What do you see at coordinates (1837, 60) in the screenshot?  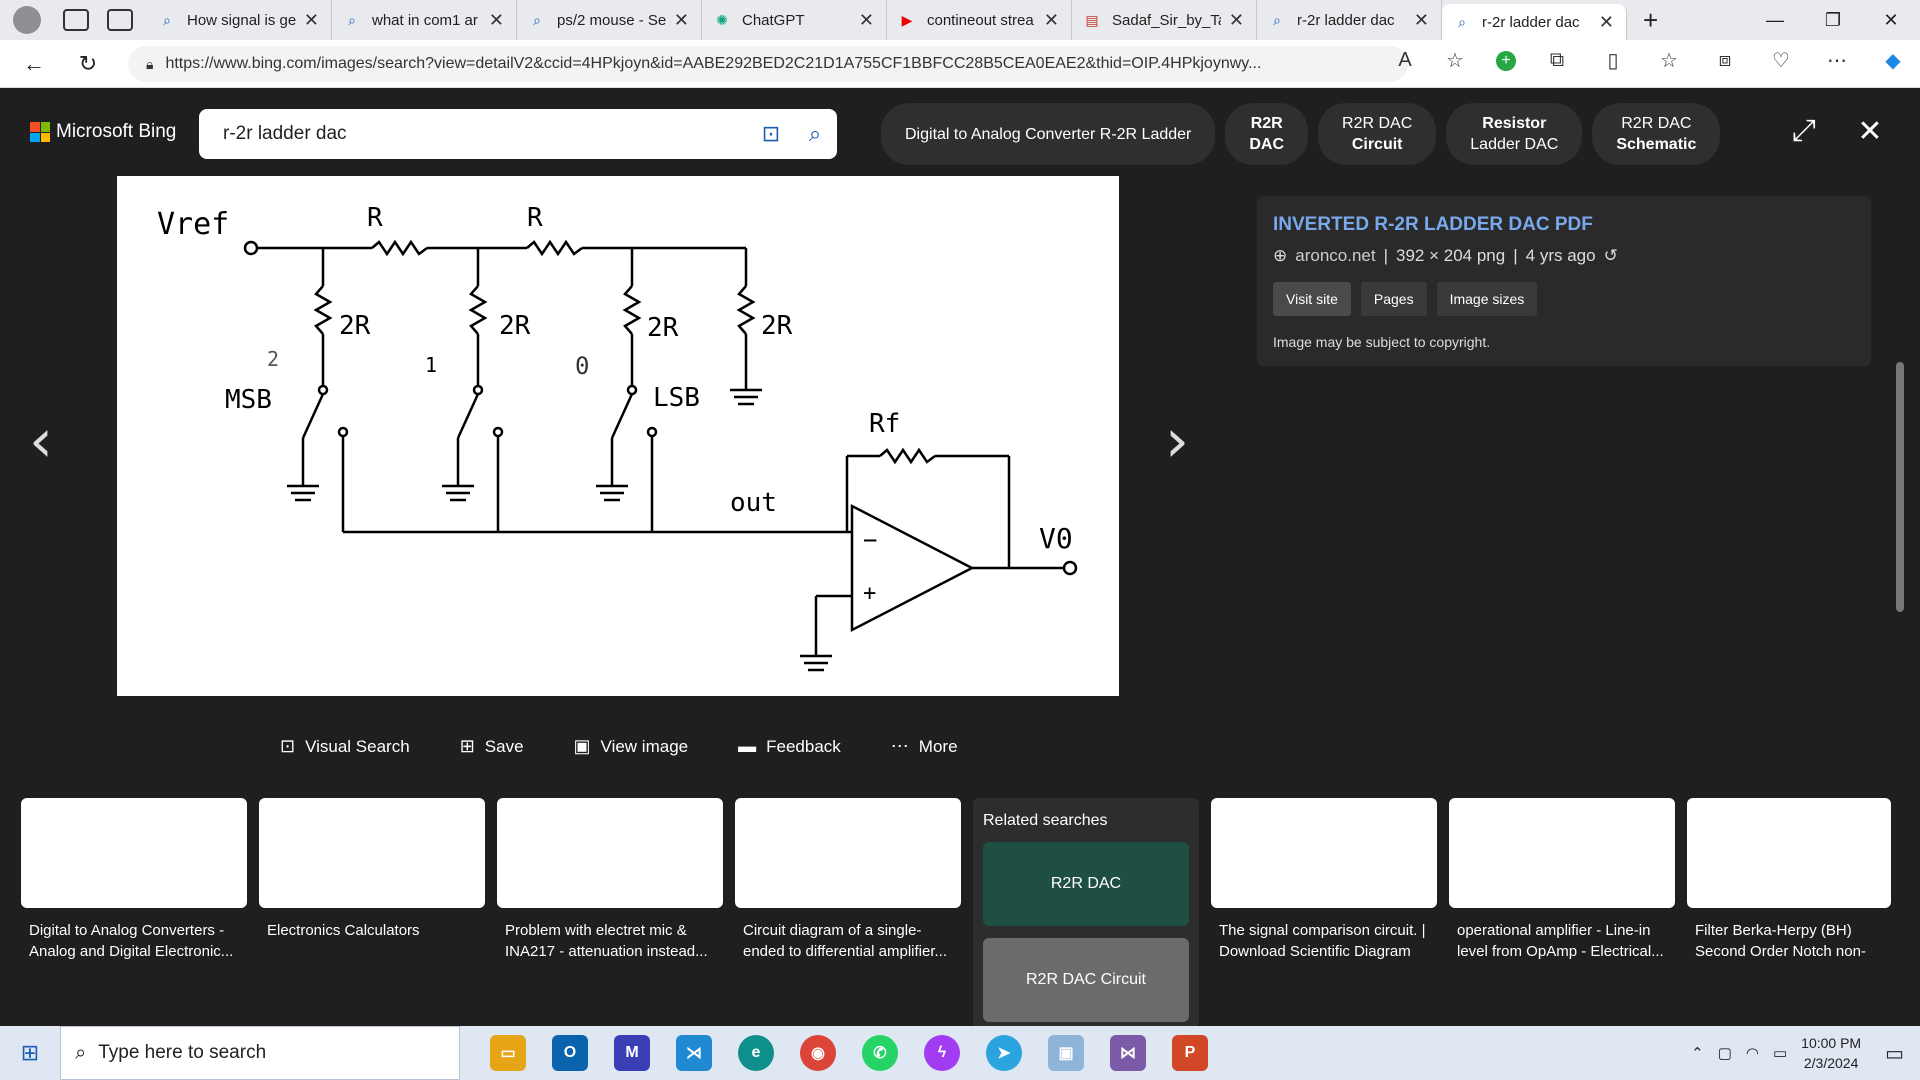 I see `more-menu-icon: ⋯` at bounding box center [1837, 60].